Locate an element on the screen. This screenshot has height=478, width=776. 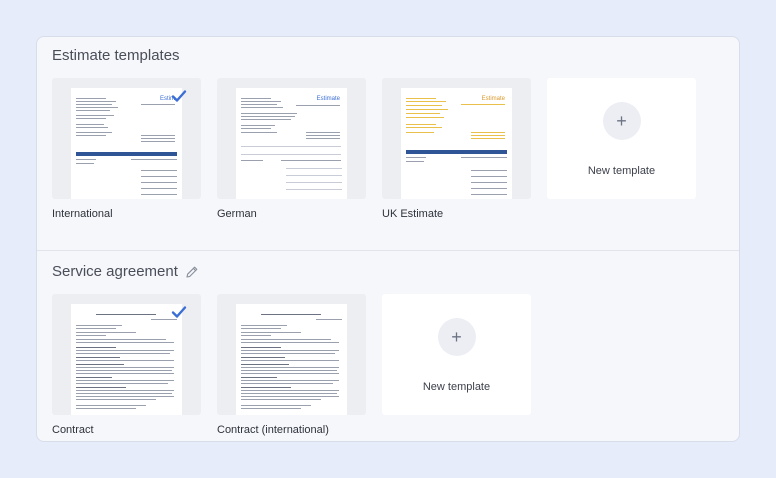
template-label: Contract is located at coordinates (73, 430).